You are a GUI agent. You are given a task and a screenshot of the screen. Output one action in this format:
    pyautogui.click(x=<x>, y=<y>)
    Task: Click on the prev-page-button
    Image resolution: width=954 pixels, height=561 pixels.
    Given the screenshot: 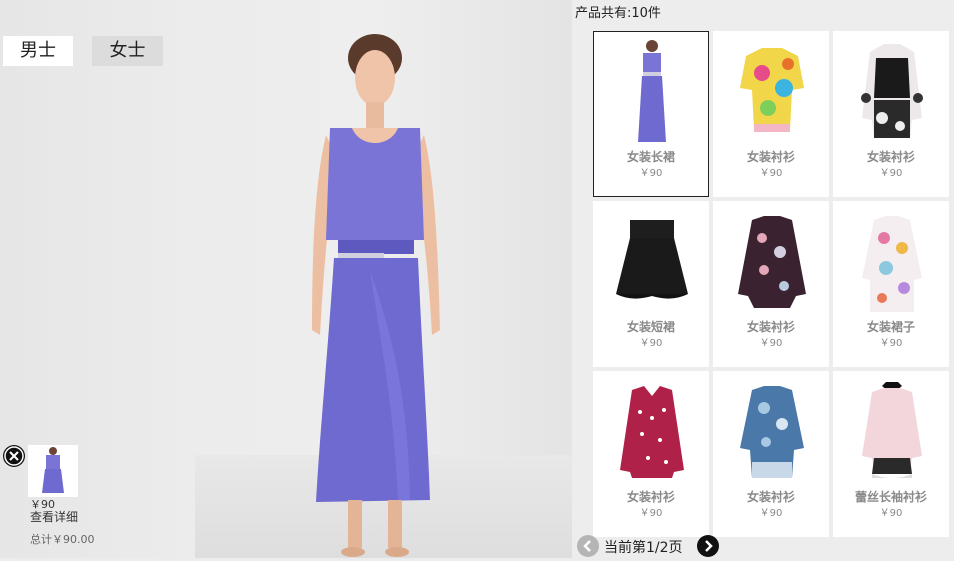 What is the action you would take?
    pyautogui.click(x=588, y=546)
    